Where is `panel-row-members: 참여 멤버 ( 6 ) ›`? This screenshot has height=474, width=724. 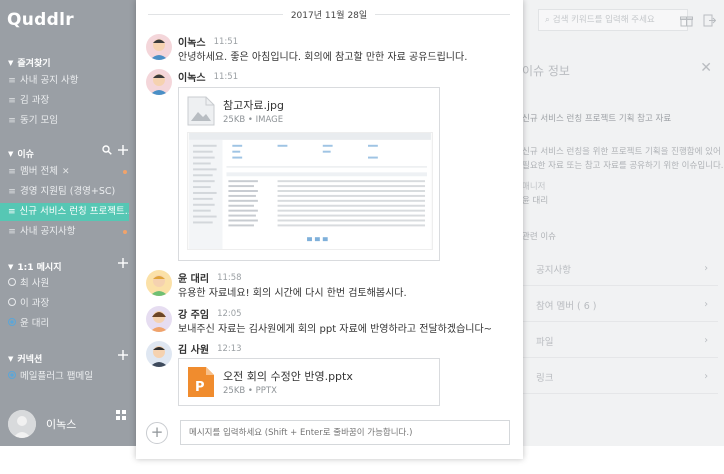
panel-row-members: 참여 멤버 ( 6 ) › is located at coordinates (620, 305).